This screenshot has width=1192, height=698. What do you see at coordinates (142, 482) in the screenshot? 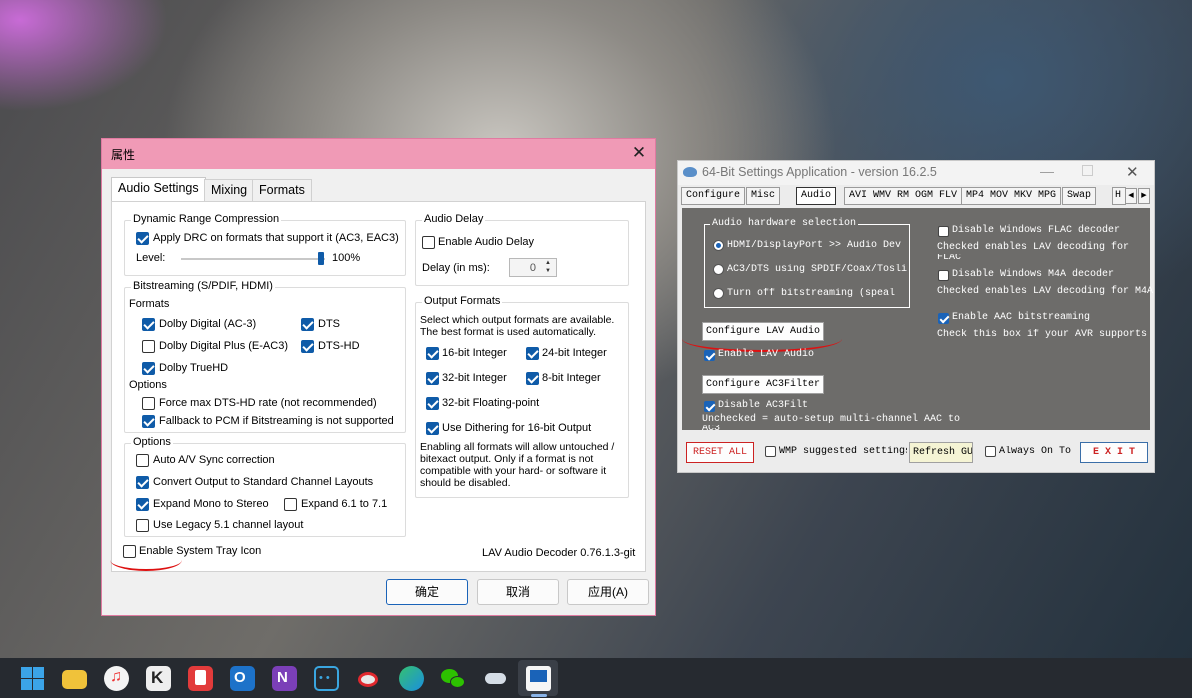
I see `convert-output-checkbox` at bounding box center [142, 482].